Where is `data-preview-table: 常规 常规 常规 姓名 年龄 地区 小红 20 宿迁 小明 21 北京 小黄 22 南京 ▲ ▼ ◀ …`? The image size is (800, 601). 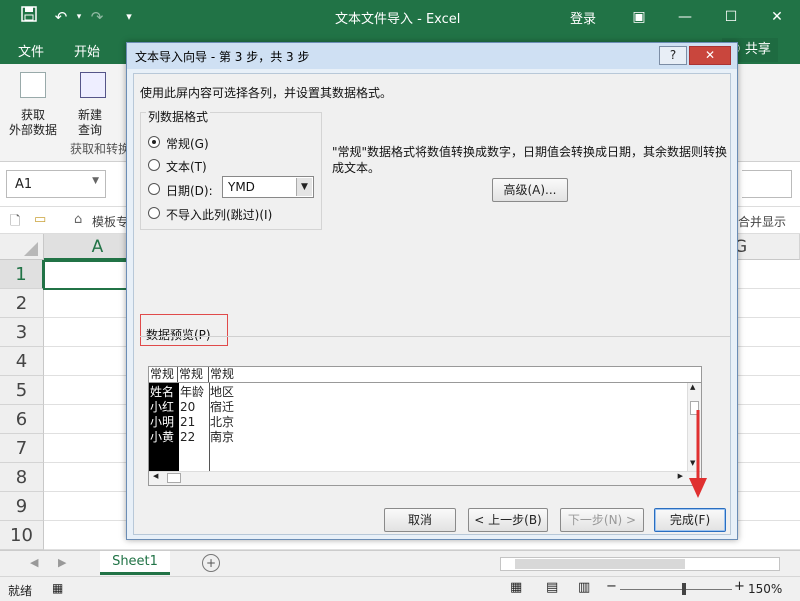
data-preview-table: 常规 常规 常规 姓名 年龄 地区 小红 20 宿迁 小明 21 北京 小黄 22 南京 ▲ ▼ ◀ … is located at coordinates (425, 426).